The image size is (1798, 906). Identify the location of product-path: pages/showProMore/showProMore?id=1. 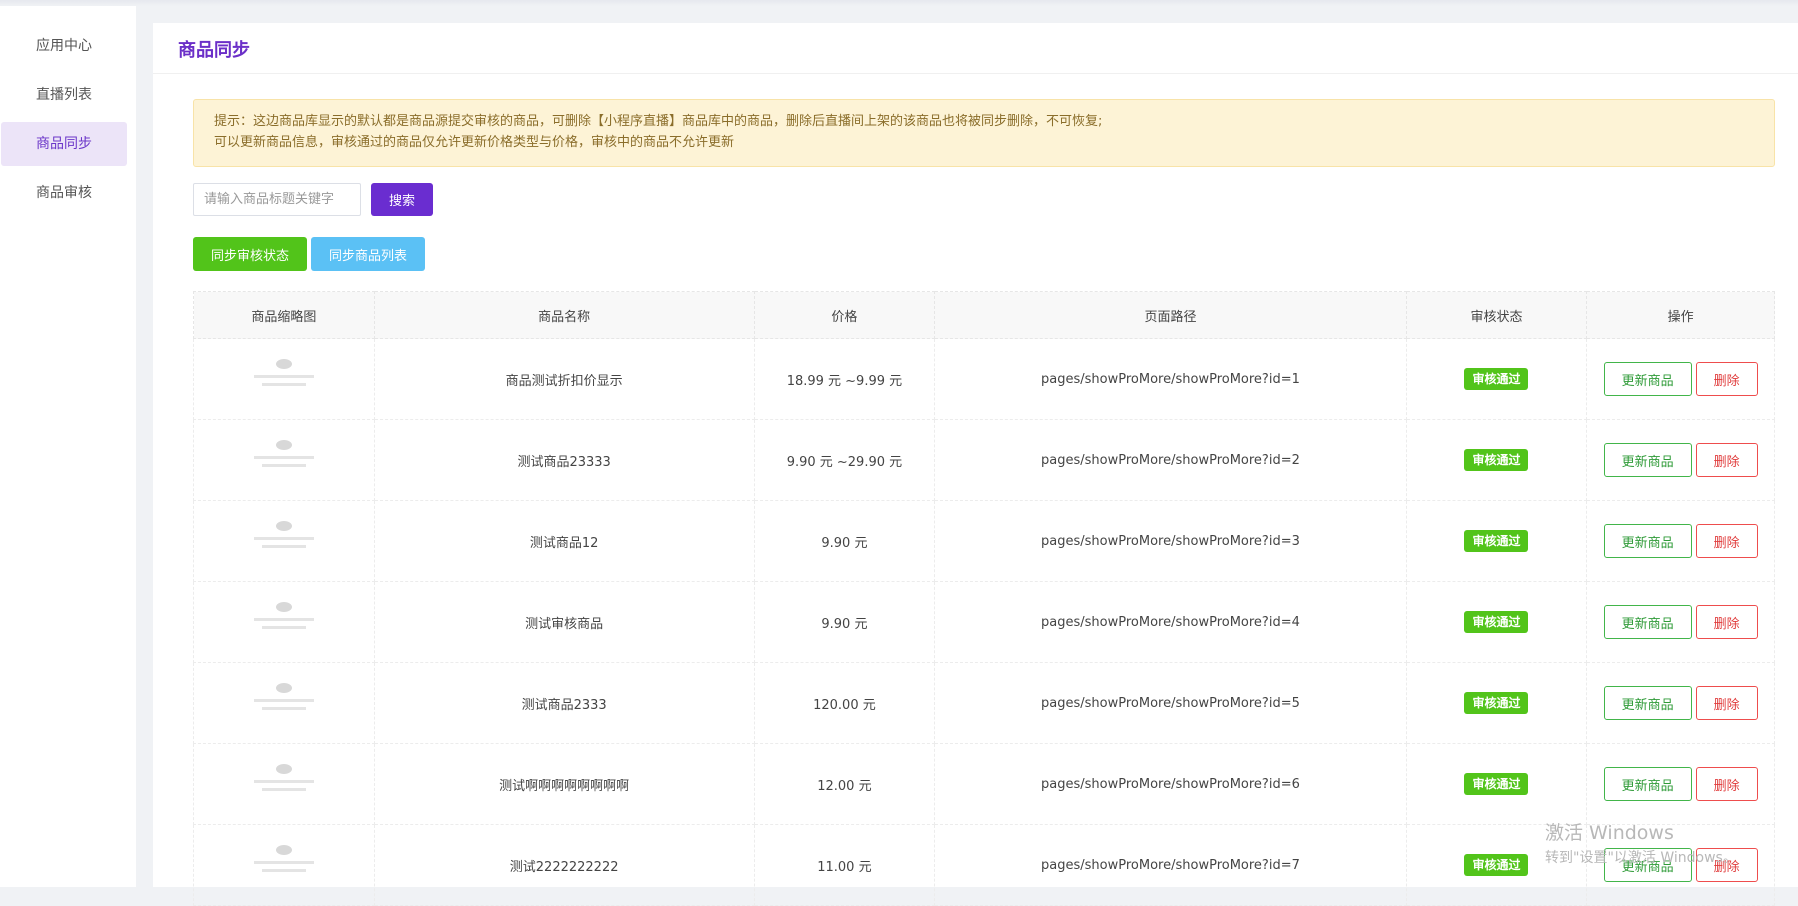
(1170, 379).